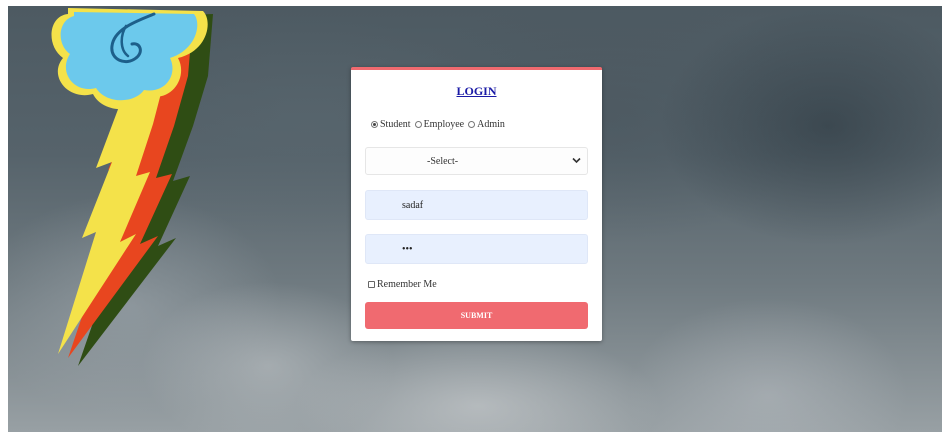 Image resolution: width=948 pixels, height=434 pixels. I want to click on password-value: •••, so click(407, 249).